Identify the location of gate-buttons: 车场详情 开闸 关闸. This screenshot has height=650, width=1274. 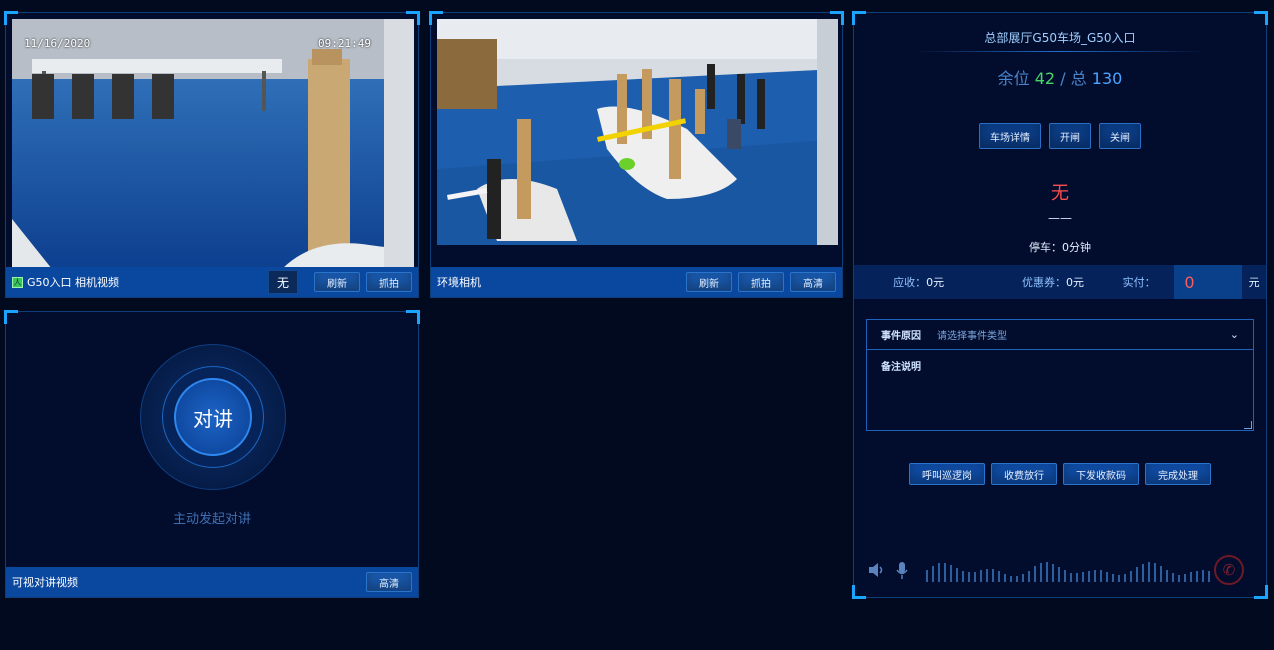
(1060, 136).